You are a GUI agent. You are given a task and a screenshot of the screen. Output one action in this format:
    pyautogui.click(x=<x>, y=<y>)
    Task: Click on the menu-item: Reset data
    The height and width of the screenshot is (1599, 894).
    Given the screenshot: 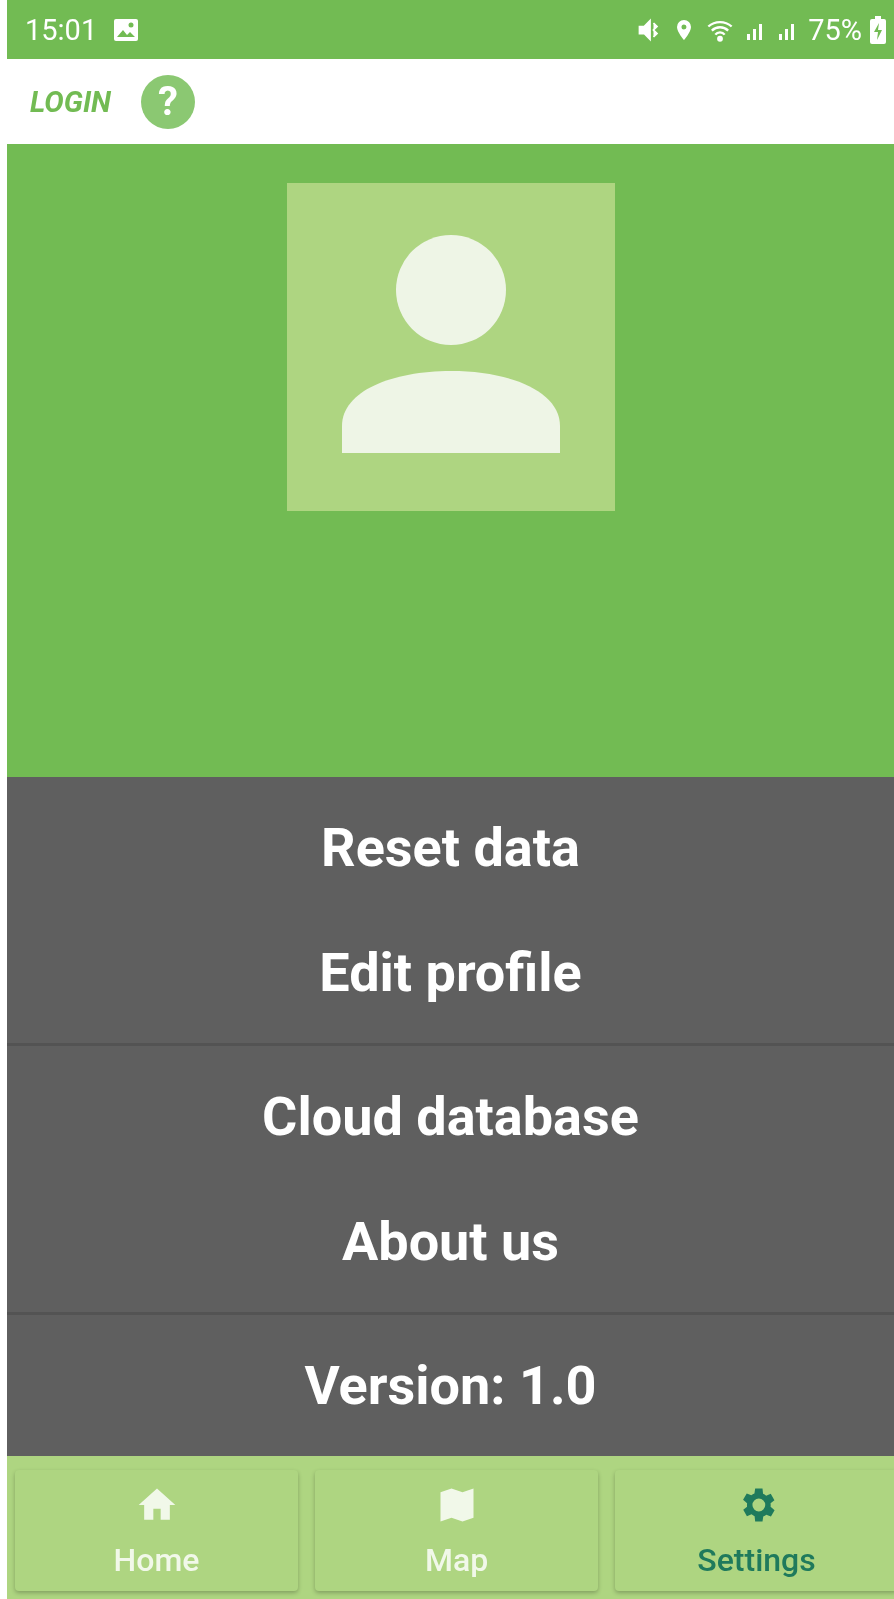 What is the action you would take?
    pyautogui.click(x=450, y=848)
    